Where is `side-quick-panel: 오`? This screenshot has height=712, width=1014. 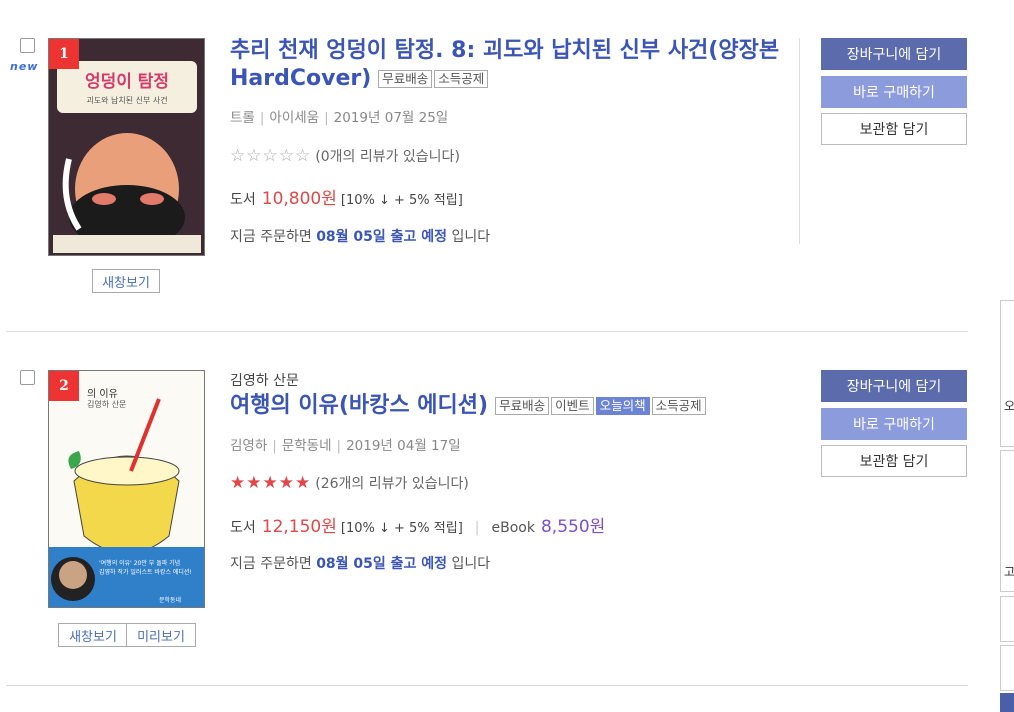 side-quick-panel: 오 is located at coordinates (1007, 373).